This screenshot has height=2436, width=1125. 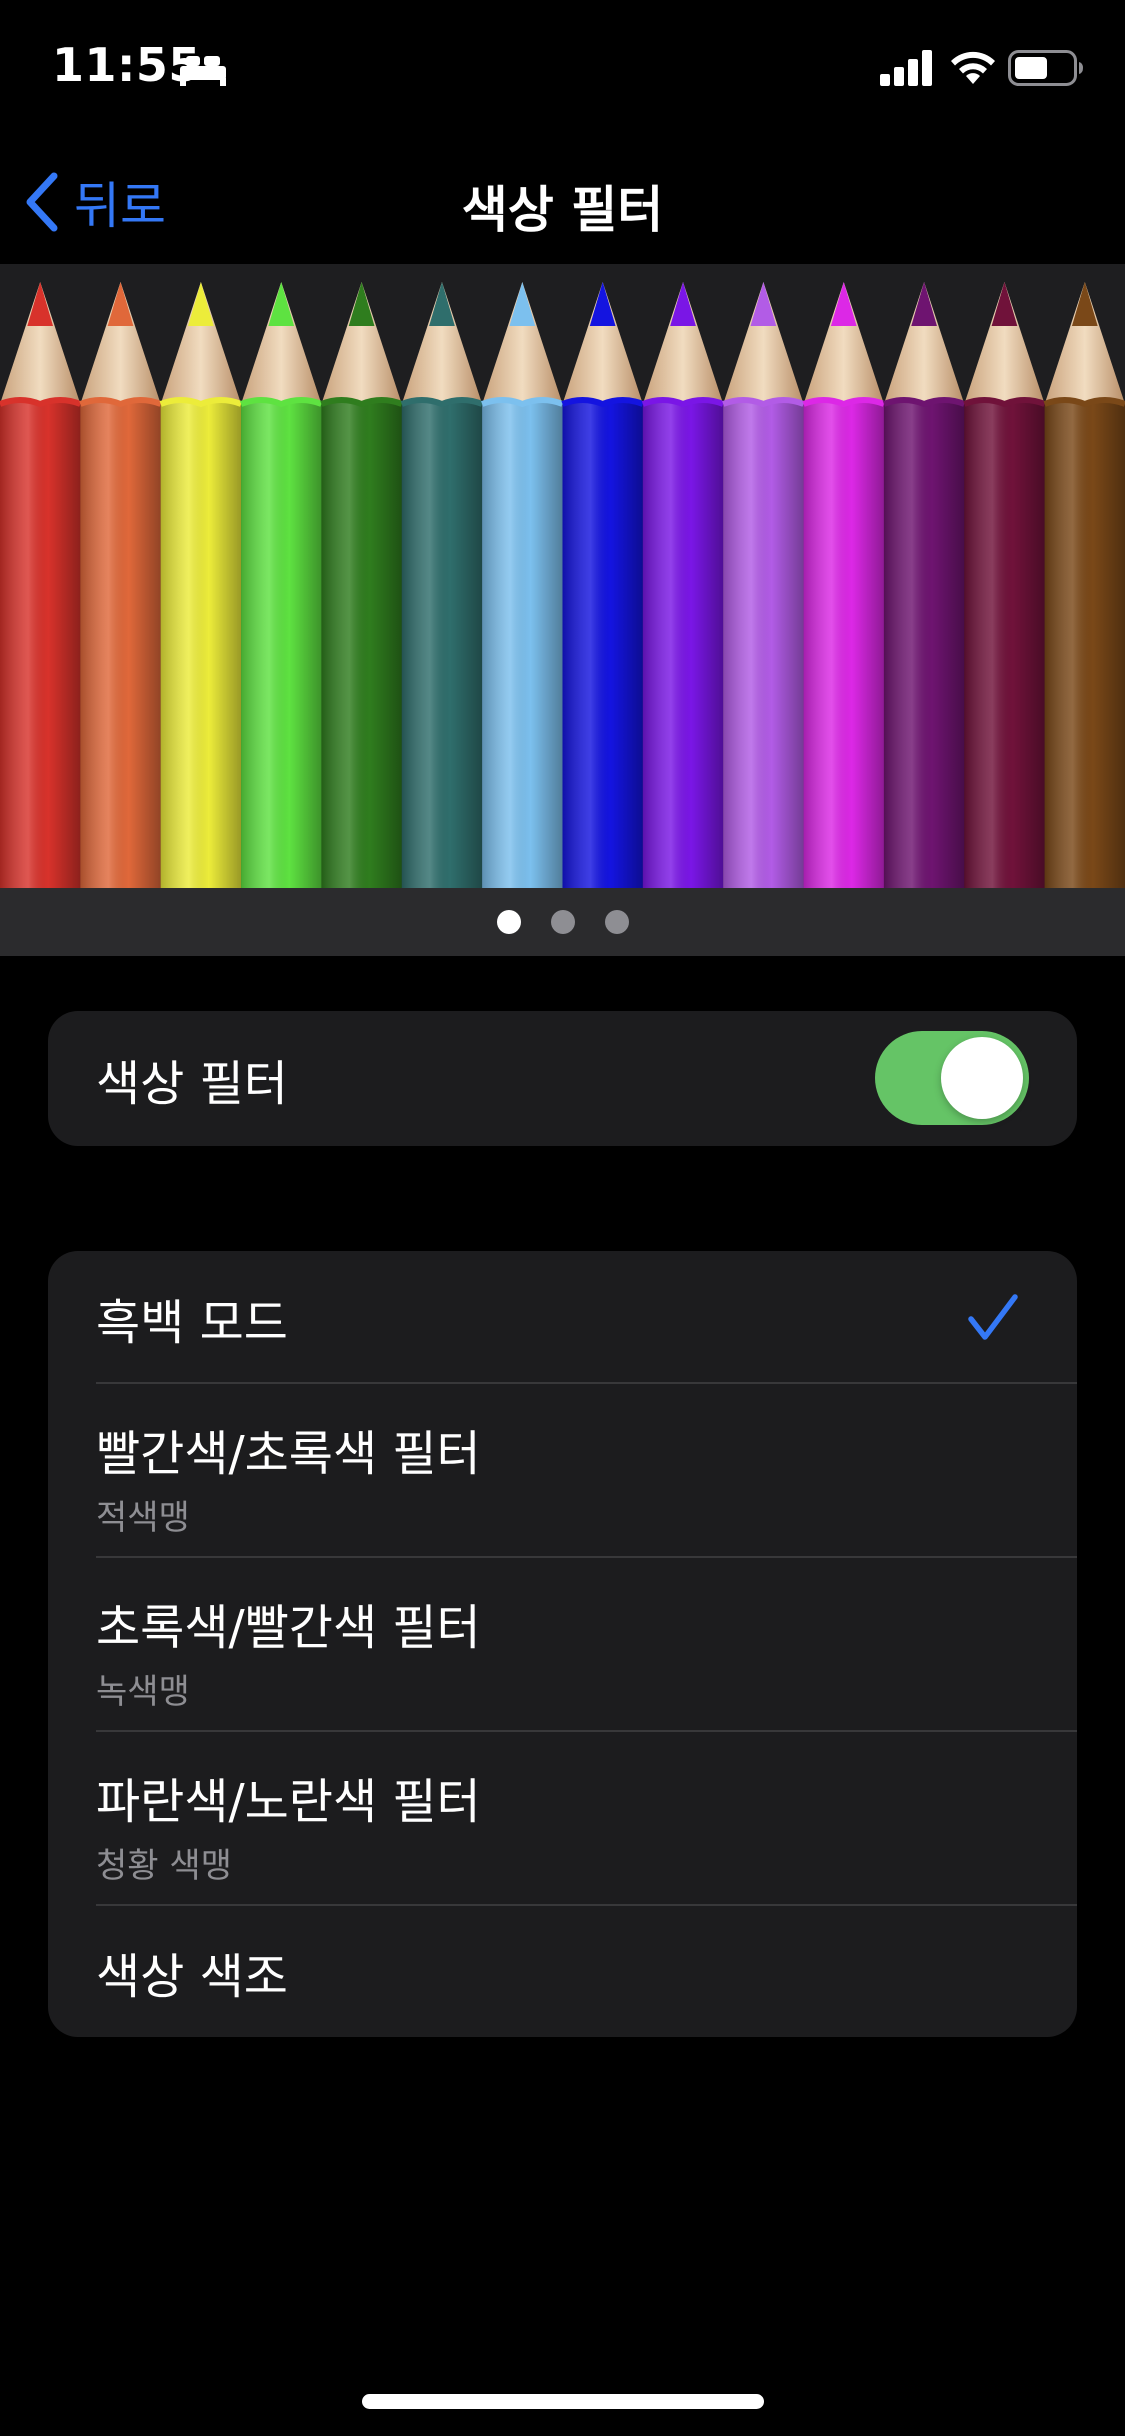 What do you see at coordinates (563, 2401) in the screenshot?
I see `home-indicator` at bounding box center [563, 2401].